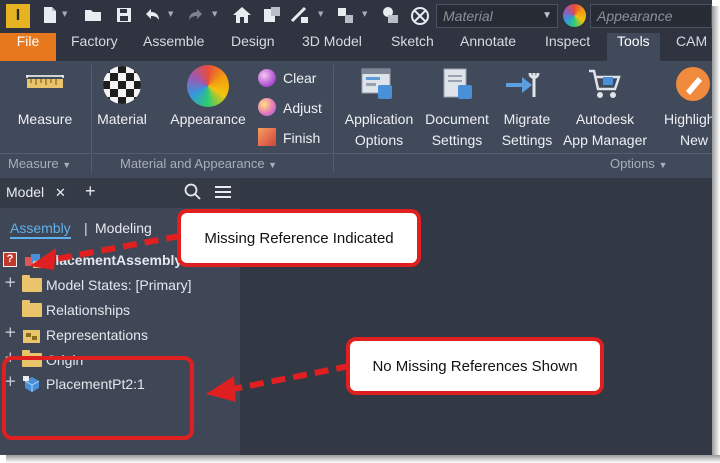  I want to click on callout-no-missing-references: No Missing References Shown, so click(475, 366).